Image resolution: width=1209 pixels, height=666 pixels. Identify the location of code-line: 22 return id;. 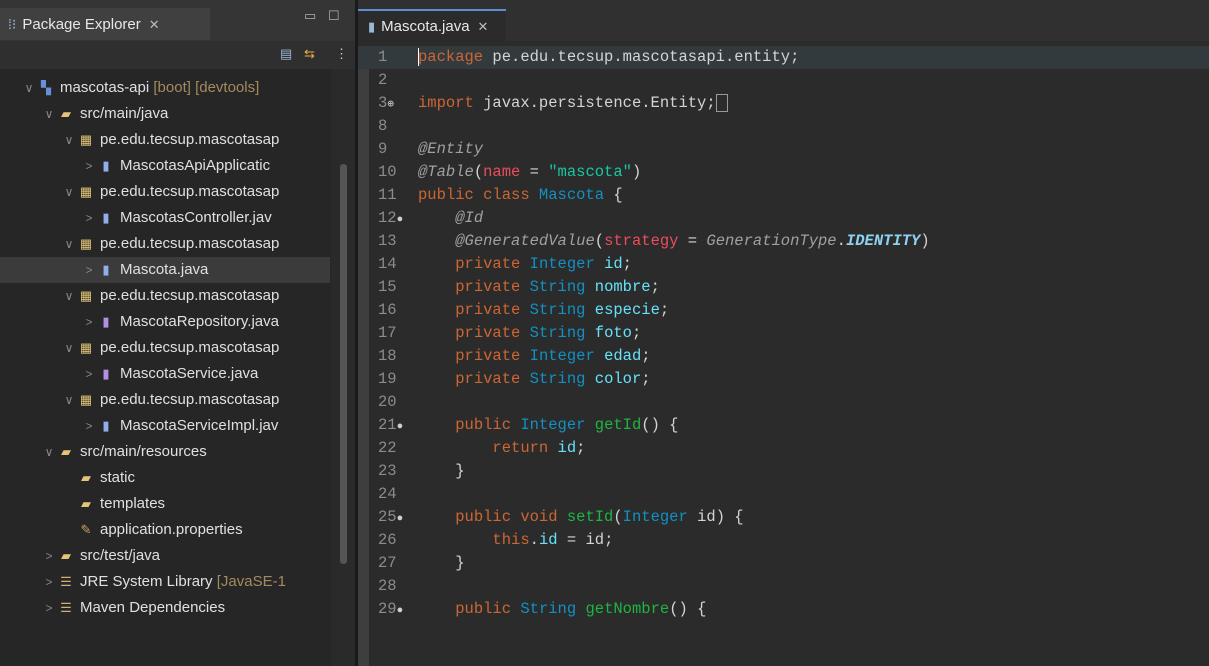
(783, 448).